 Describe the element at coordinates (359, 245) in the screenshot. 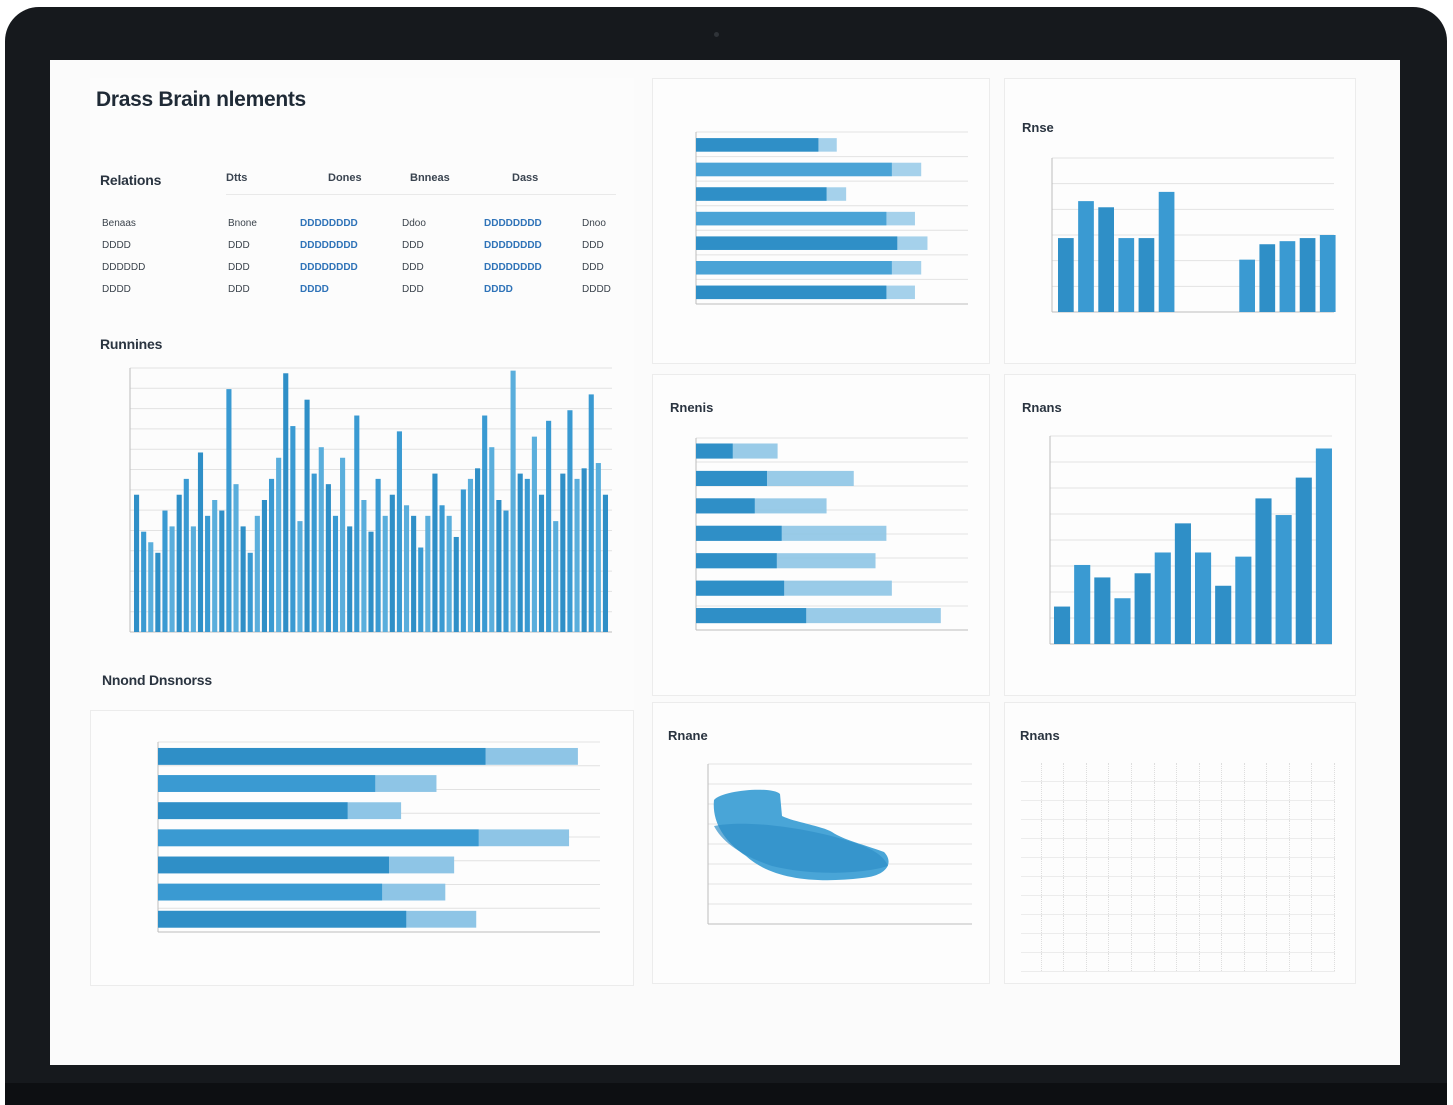

I see `table-row: DDDD DDD DDDDDDDD DDD DDDDDDDD DDD` at that location.